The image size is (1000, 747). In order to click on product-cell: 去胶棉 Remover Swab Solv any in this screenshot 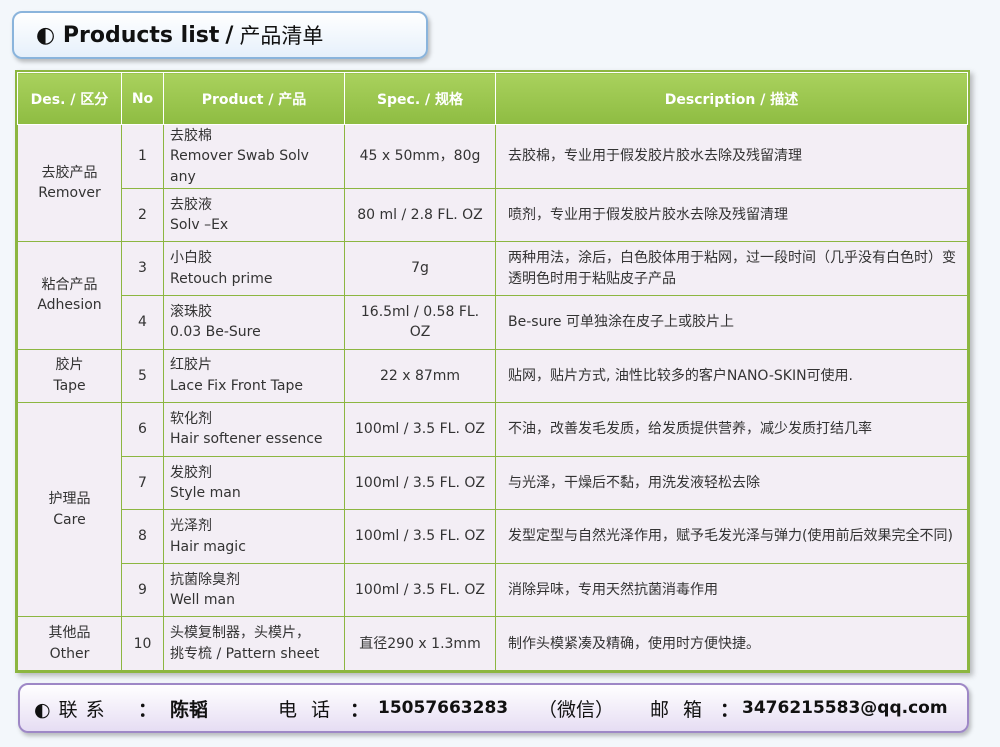, I will do `click(254, 156)`.